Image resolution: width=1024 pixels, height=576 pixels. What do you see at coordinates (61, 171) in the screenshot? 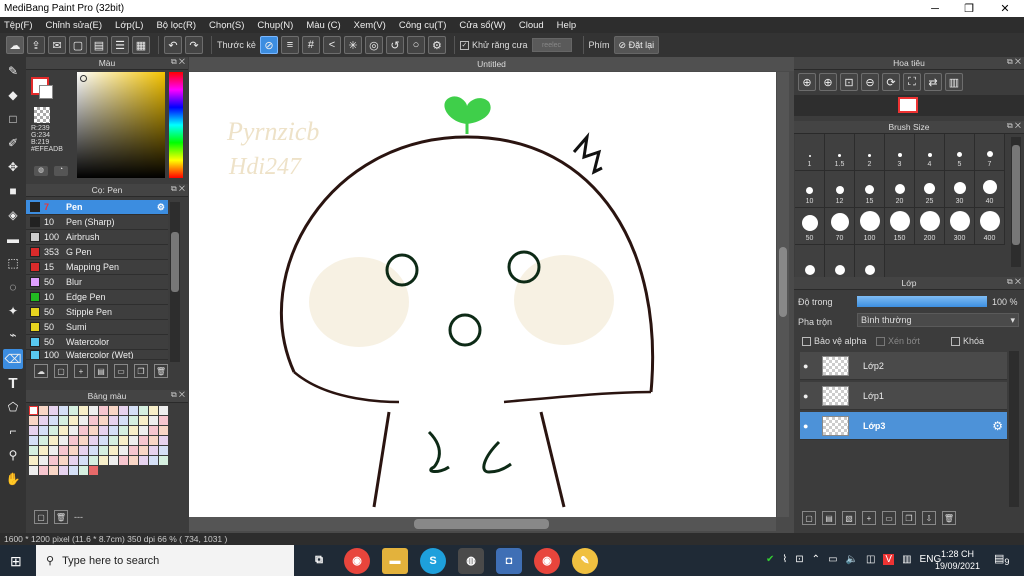
I see `eyedropper-small-icon: ◔` at bounding box center [61, 171].